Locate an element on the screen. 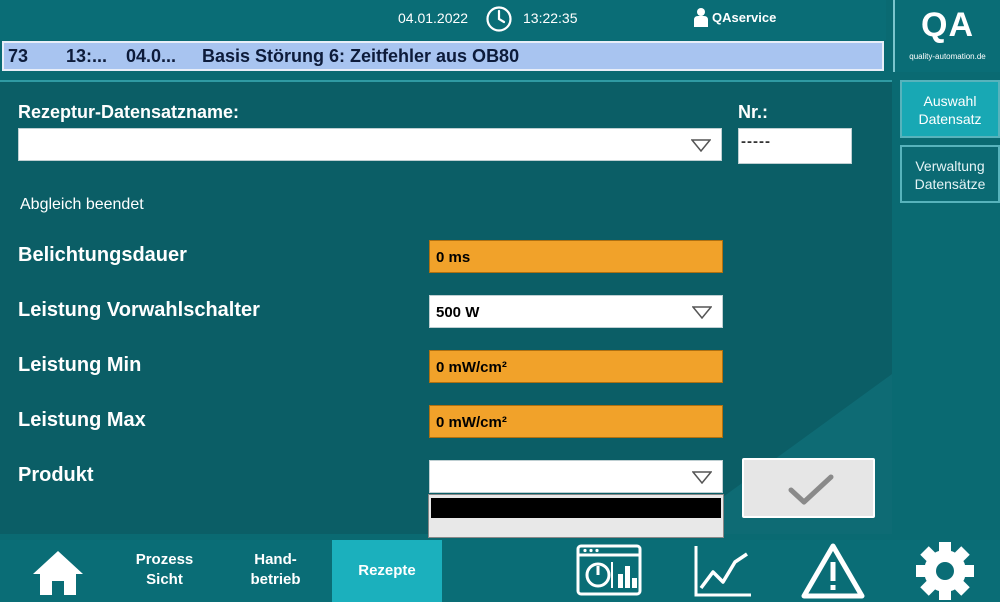 The height and width of the screenshot is (602, 1000). nav-home is located at coordinates (58, 571).